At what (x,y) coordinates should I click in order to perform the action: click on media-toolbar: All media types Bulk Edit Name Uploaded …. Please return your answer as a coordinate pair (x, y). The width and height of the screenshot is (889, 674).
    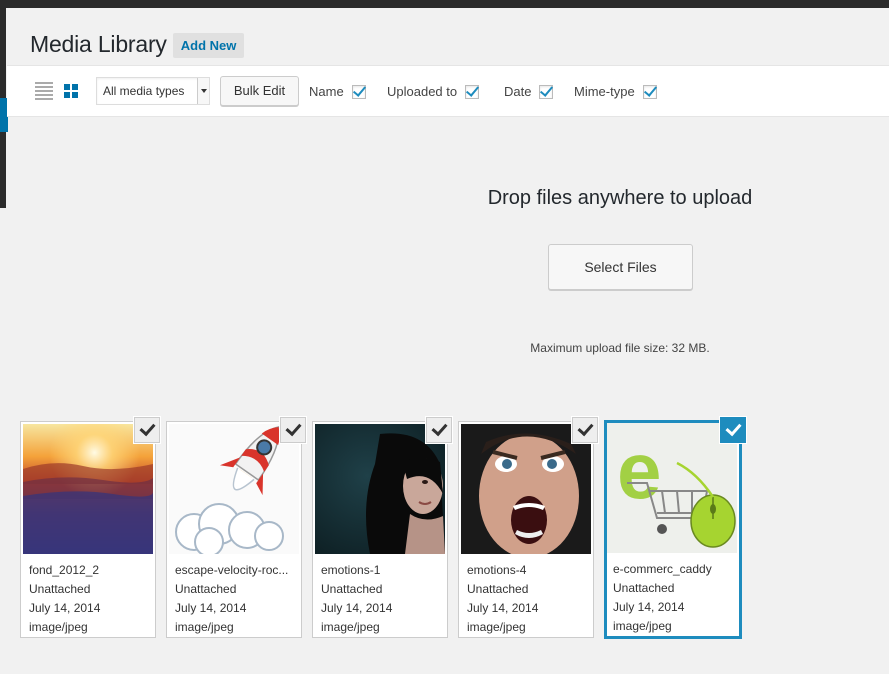
    Looking at the image, I should click on (448, 91).